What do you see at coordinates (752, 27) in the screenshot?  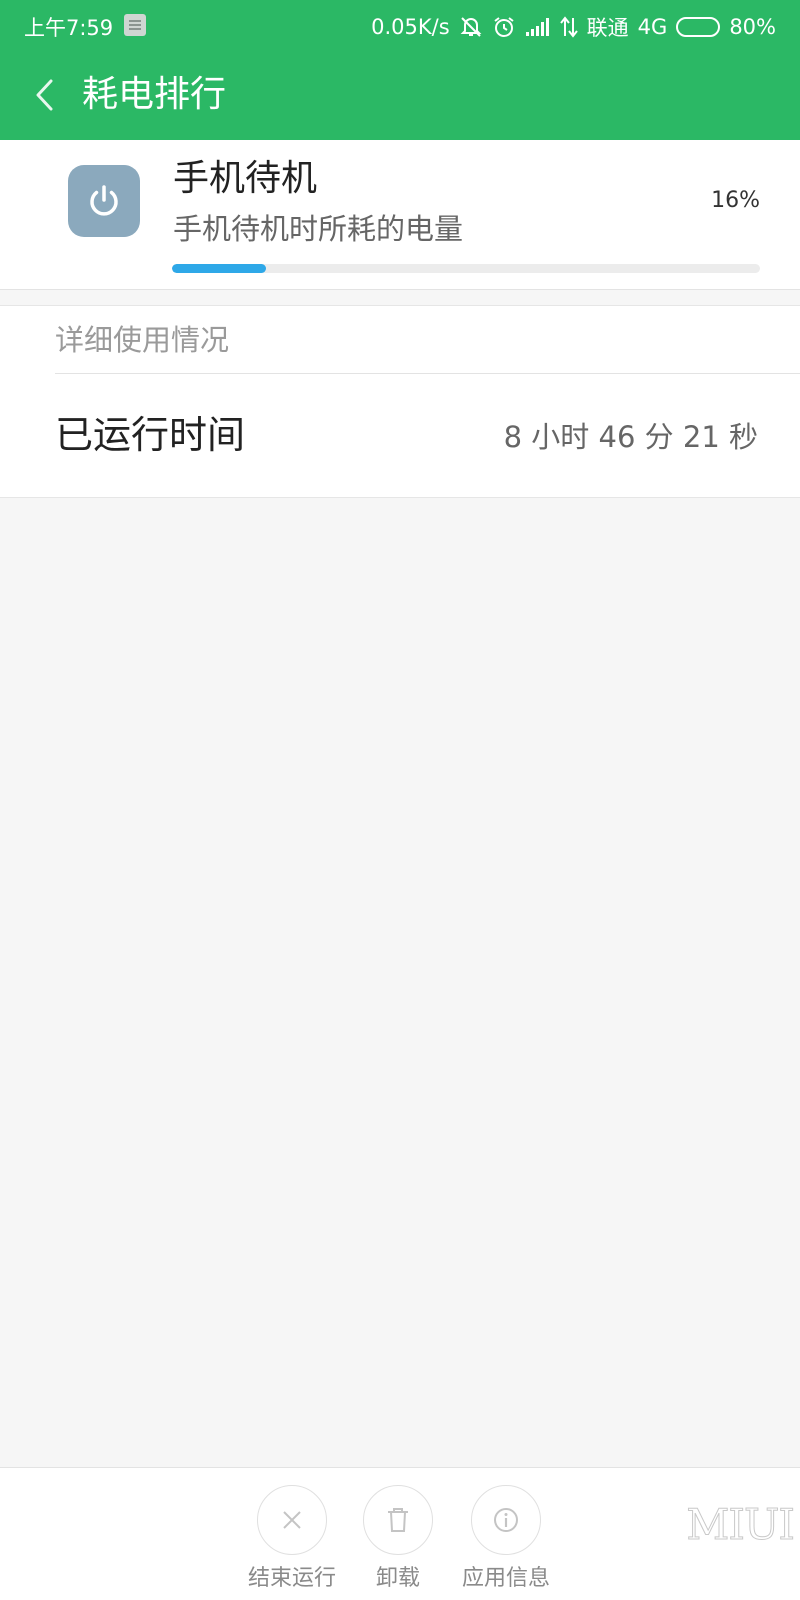 I see `battery-percent: 80%` at bounding box center [752, 27].